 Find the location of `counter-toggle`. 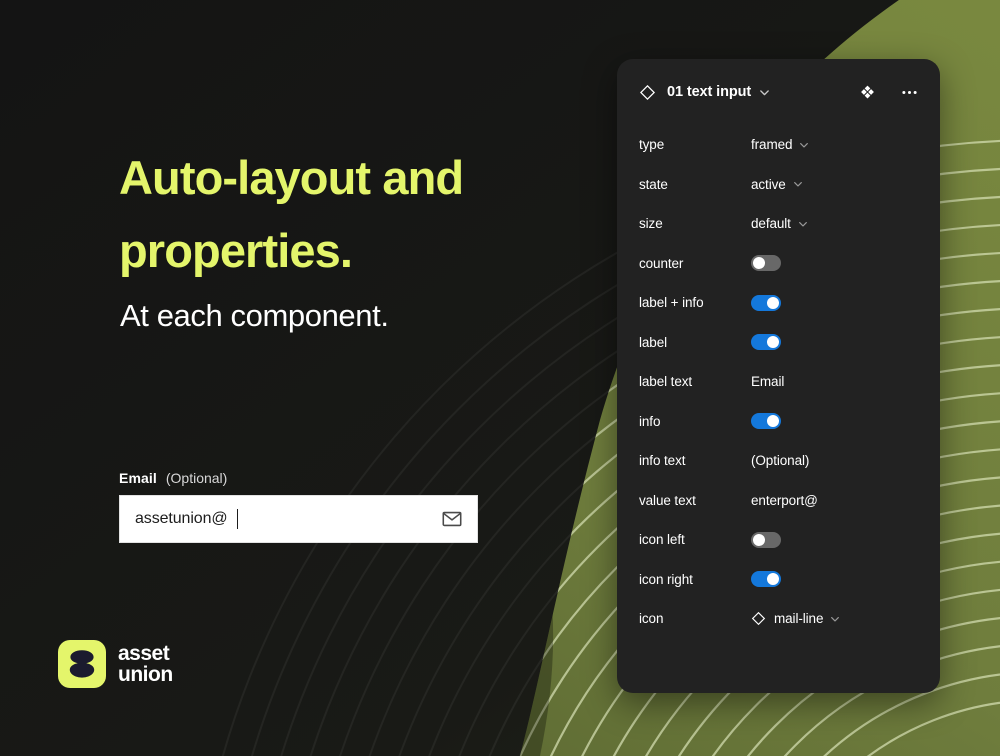

counter-toggle is located at coordinates (766, 263).